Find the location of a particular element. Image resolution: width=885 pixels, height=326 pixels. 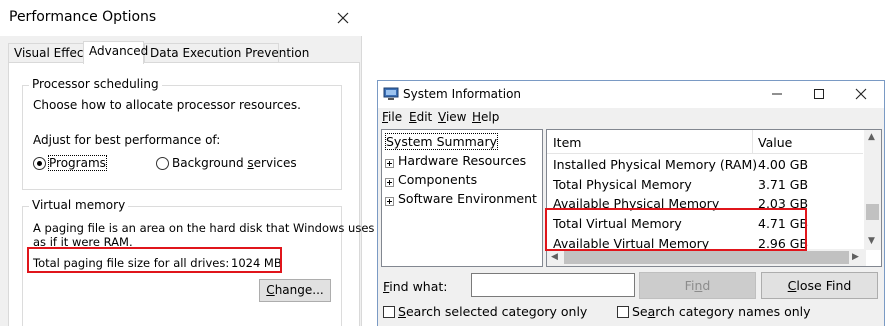

title-bar: Performance Options is located at coordinates (181, 18).